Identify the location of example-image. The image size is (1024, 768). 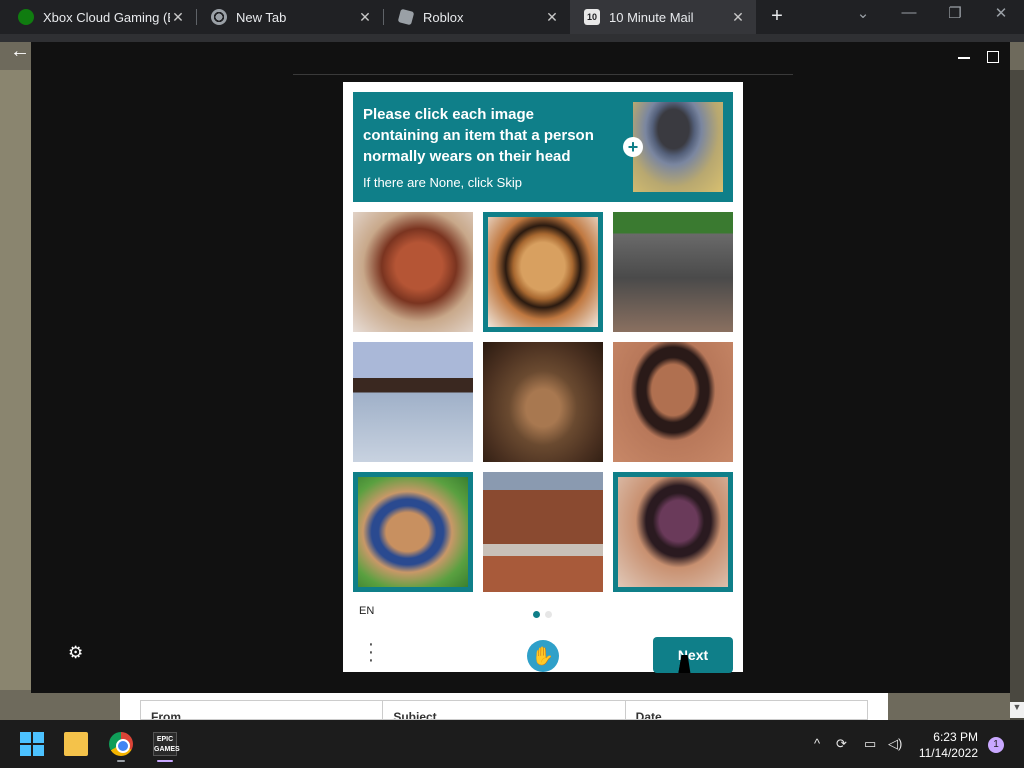
(678, 147).